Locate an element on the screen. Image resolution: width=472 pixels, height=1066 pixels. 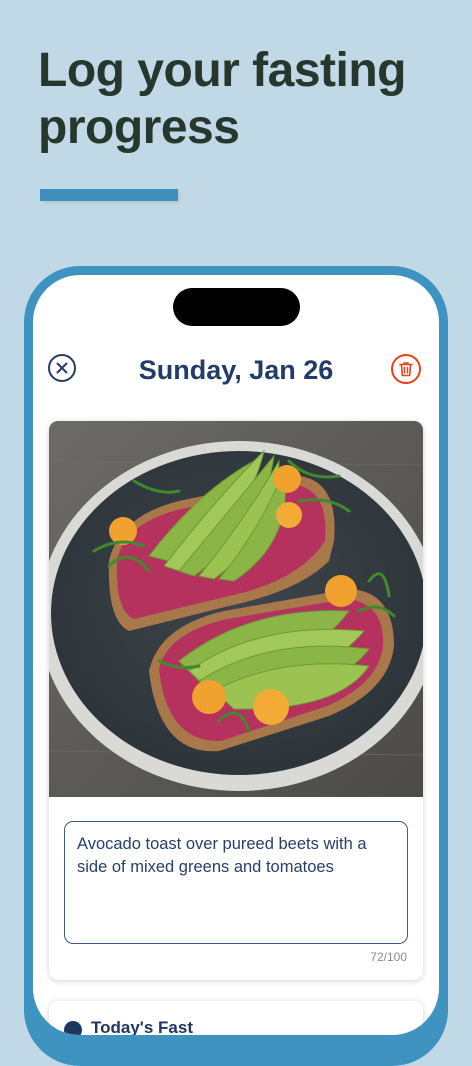
clock-icon is located at coordinates (73, 1028).